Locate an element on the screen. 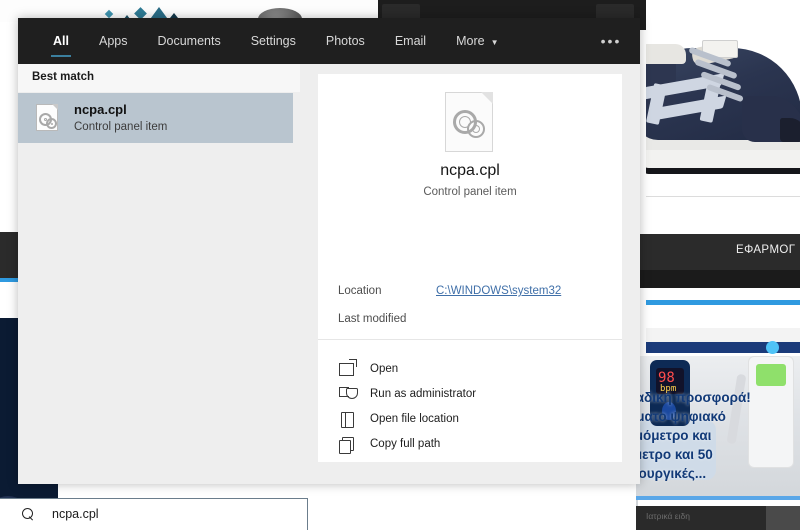 The height and width of the screenshot is (530, 800). preview-subtitle: Control panel item is located at coordinates (470, 192).